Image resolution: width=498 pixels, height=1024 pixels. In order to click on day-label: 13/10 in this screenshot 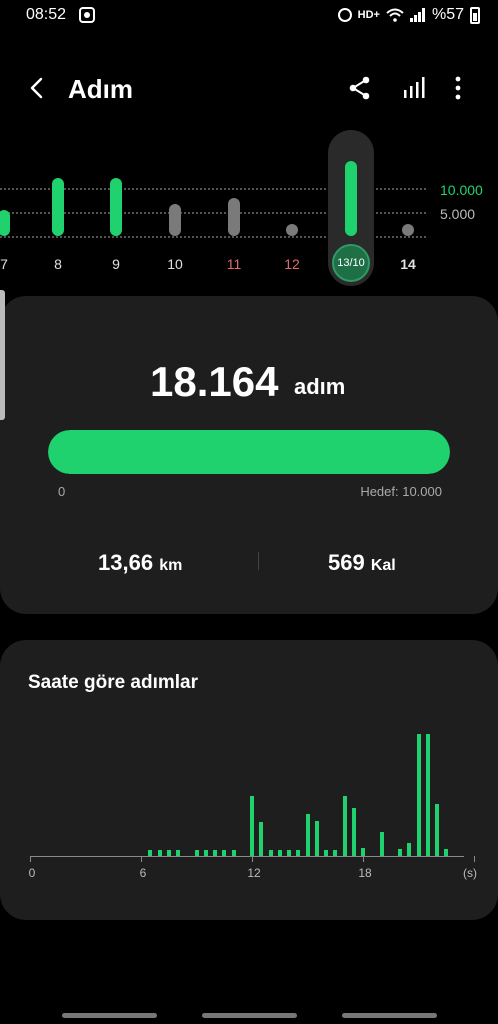, I will do `click(351, 263)`.